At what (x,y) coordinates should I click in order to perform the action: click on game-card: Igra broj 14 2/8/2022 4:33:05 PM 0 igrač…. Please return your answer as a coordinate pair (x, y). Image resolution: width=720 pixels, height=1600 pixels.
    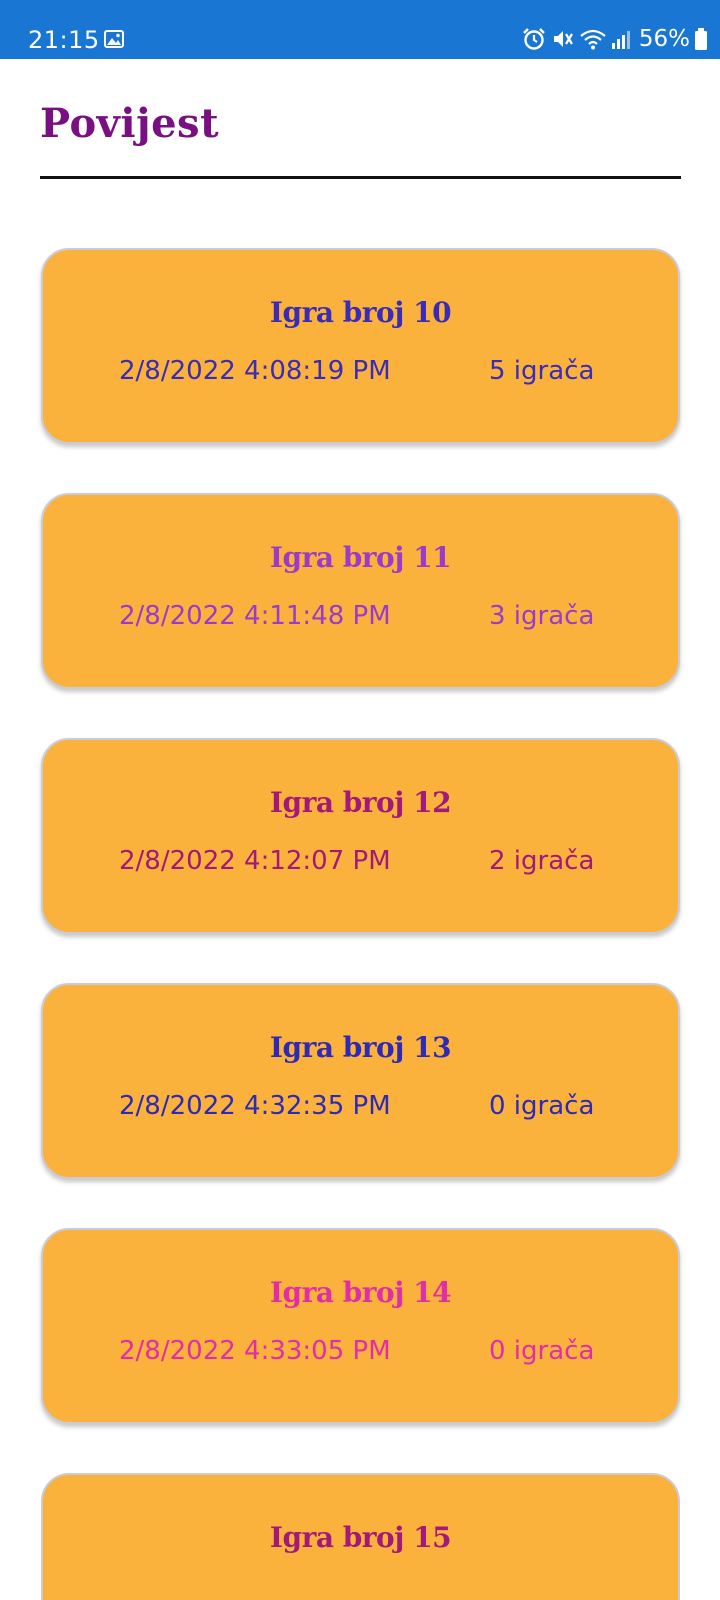
    Looking at the image, I should click on (360, 1326).